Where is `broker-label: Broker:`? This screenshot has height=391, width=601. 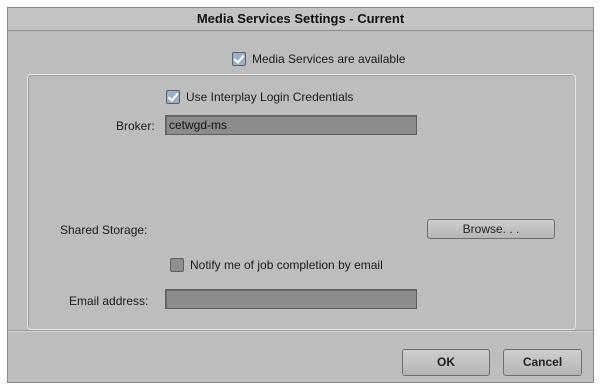
broker-label: Broker: is located at coordinates (135, 126).